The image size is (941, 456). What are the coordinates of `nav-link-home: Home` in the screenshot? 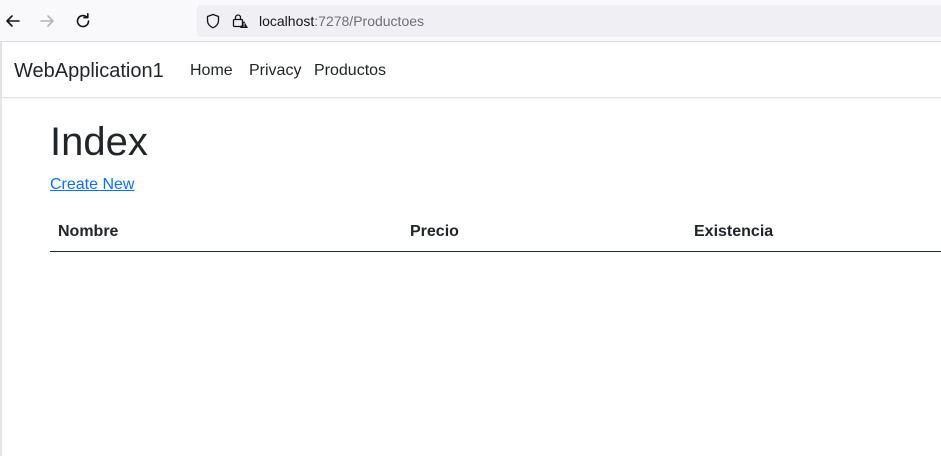 It's located at (211, 71).